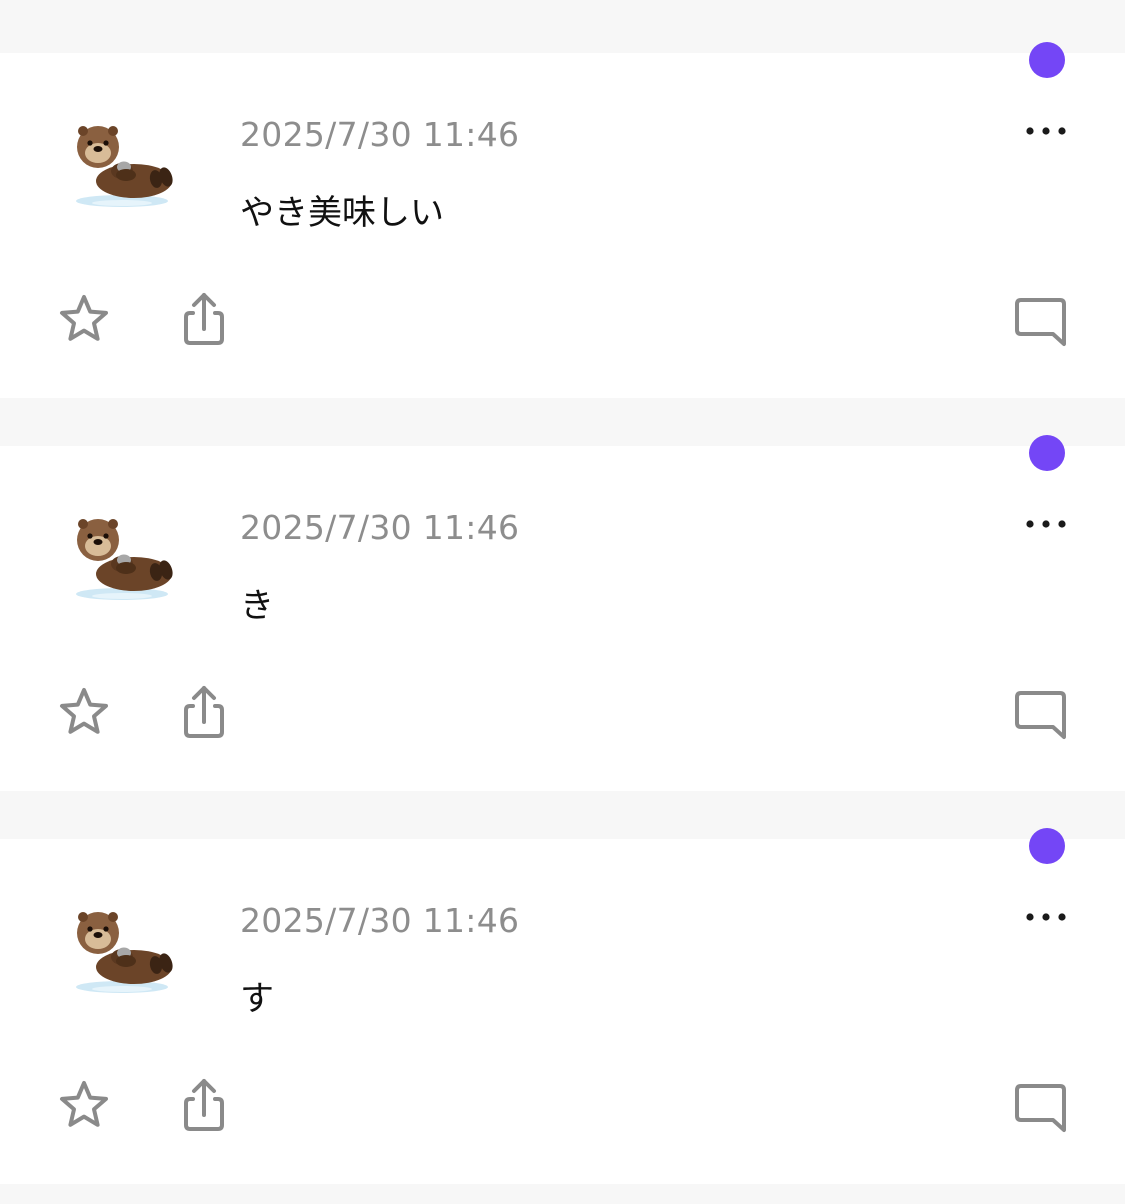 This screenshot has width=1125, height=1204. Describe the element at coordinates (257, 606) in the screenshot. I see `post-text: き` at that location.